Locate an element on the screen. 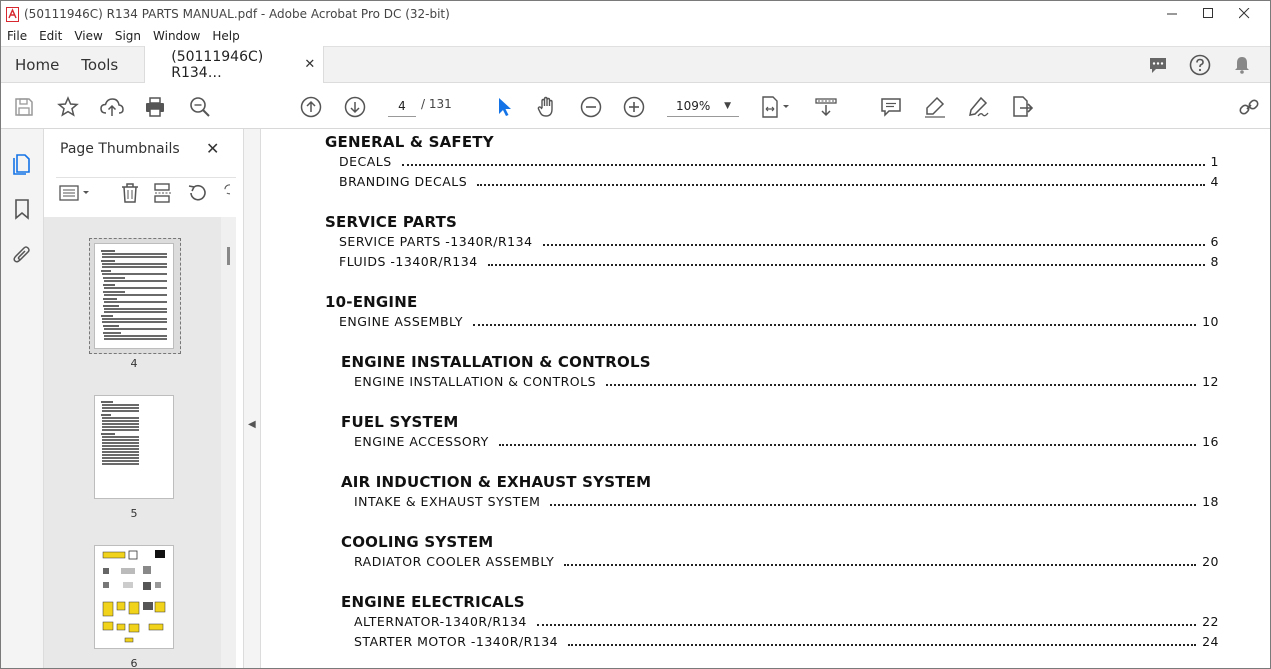  add-comment-icon is located at coordinates (891, 107).